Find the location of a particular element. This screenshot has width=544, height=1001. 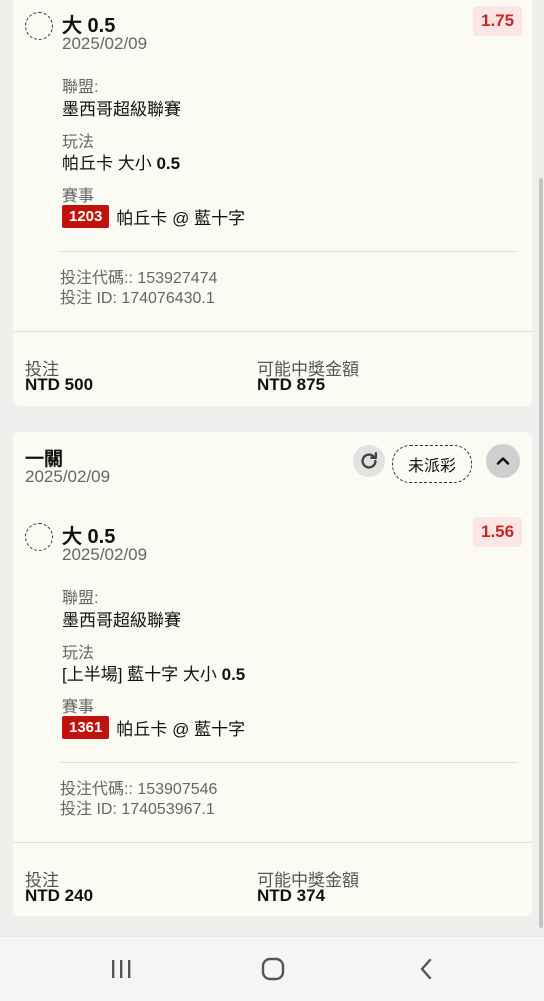

event-row: 1203 帕丘卡 @ 藍十字 is located at coordinates (153, 216).